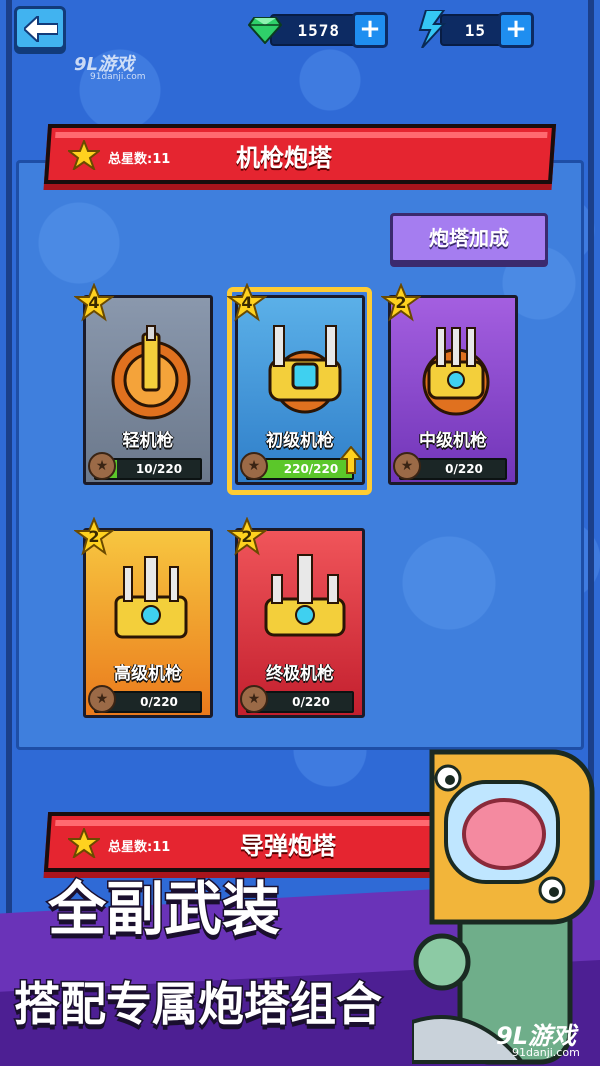 Image resolution: width=600 pixels, height=1066 pixels. I want to click on lightning-icon, so click(432, 29).